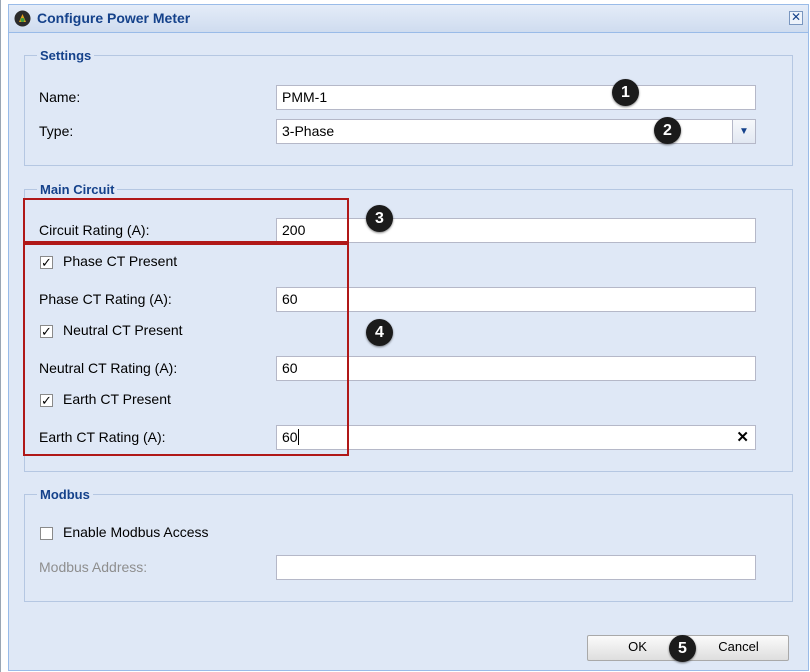 The height and width of the screenshot is (672, 810). I want to click on callout-marker-3: 3, so click(379, 218).